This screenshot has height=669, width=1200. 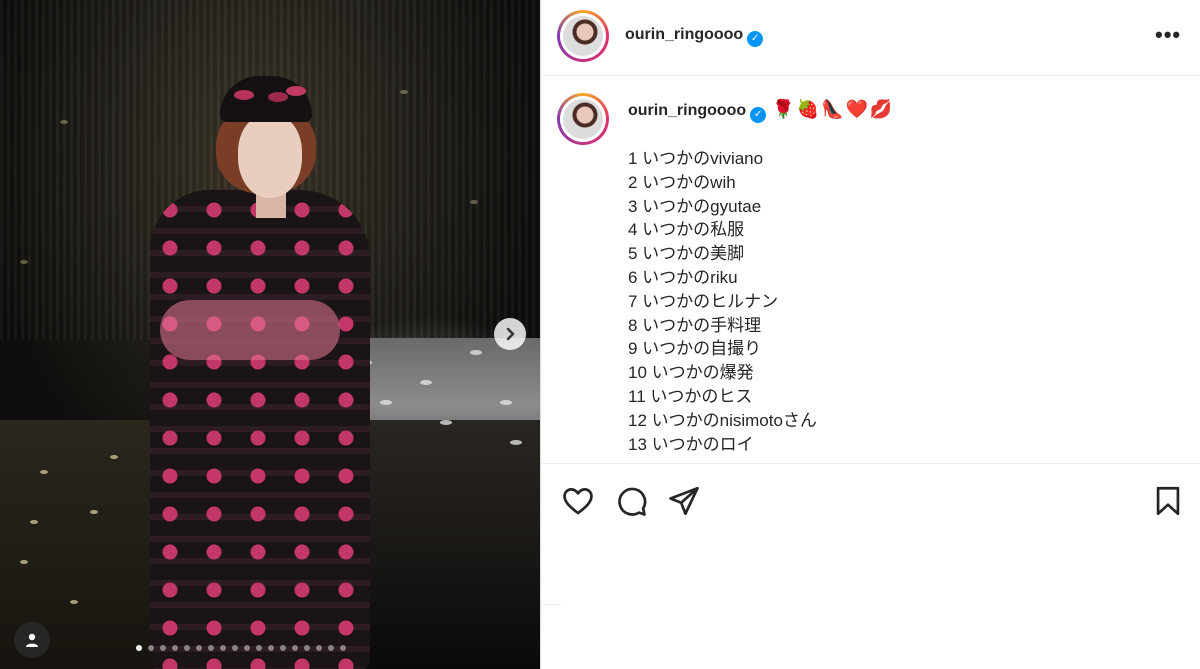 I want to click on chevron-right-icon, so click(x=510, y=334).